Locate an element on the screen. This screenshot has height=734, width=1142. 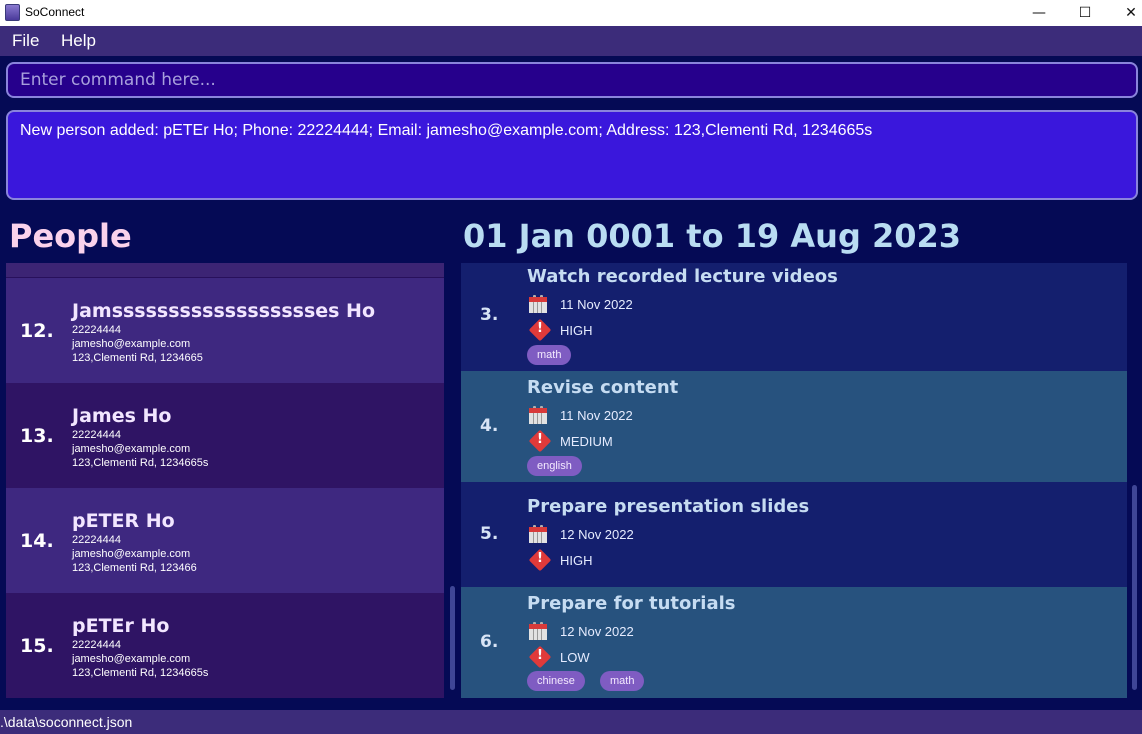
maximize-button: ☐ is located at coordinates (1085, 13).